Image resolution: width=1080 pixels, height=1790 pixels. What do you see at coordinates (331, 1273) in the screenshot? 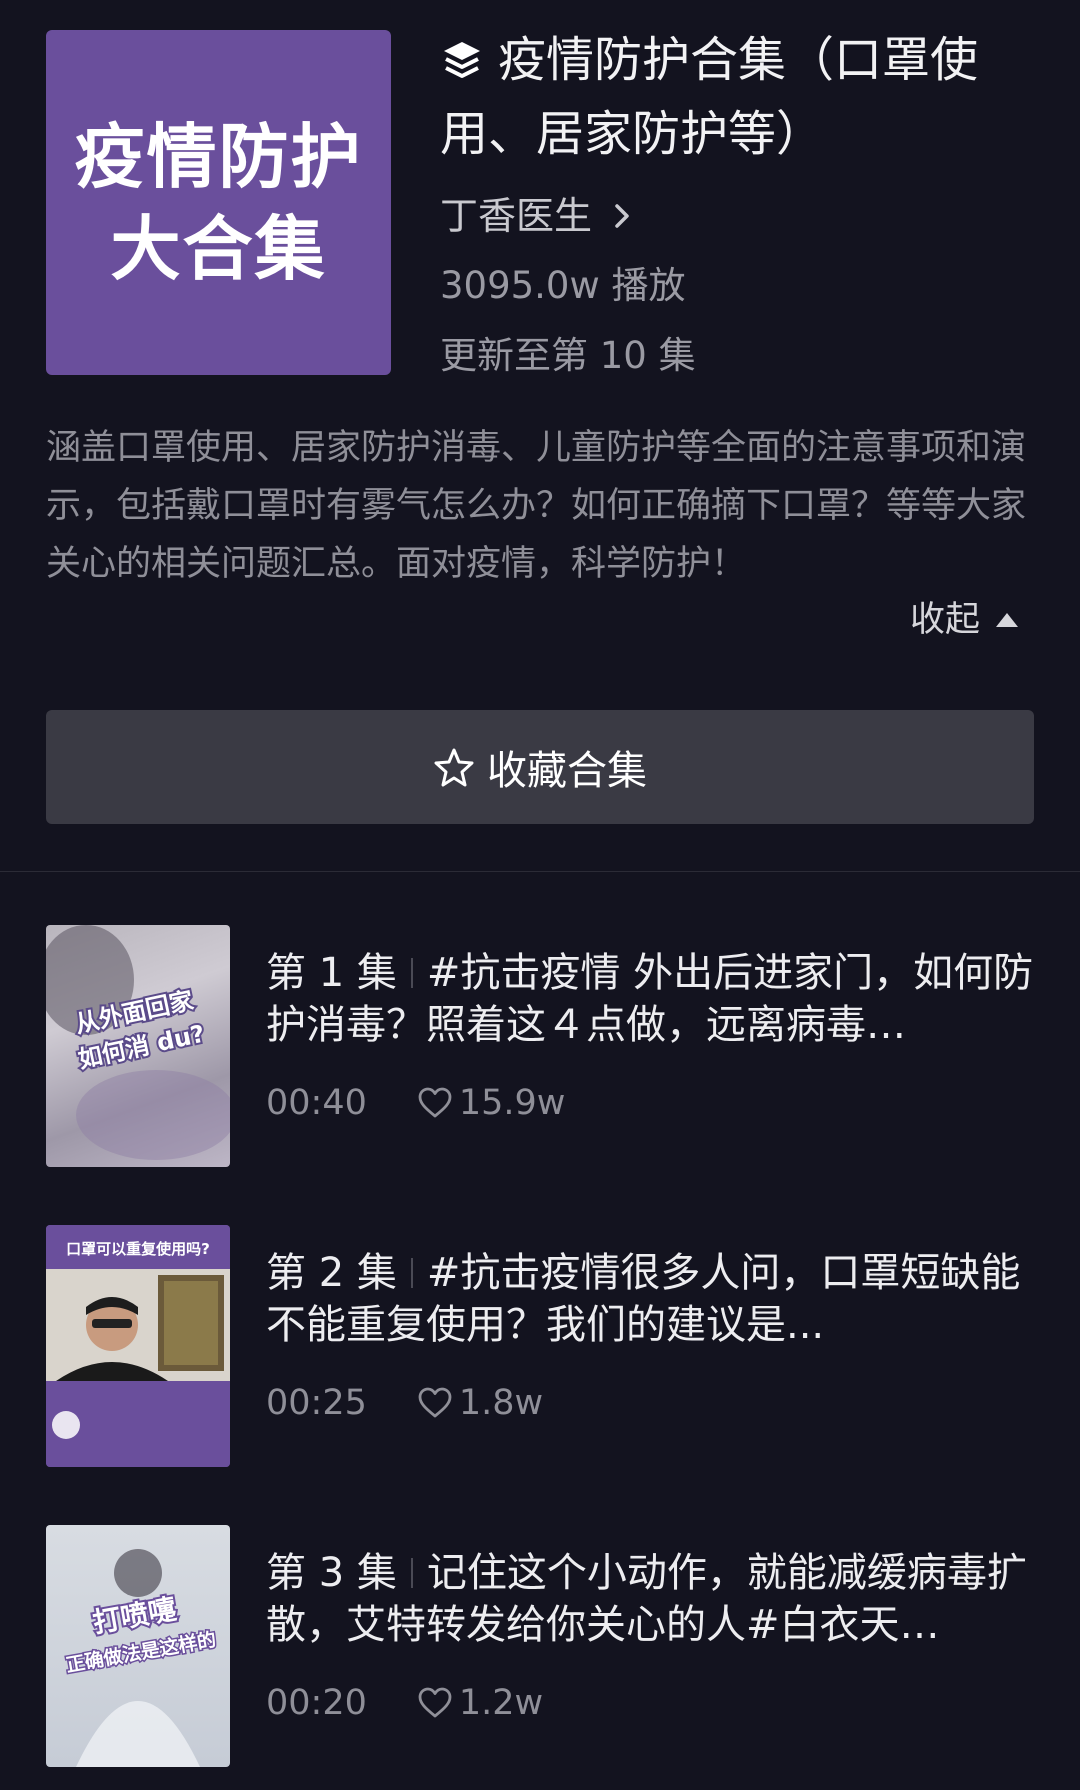
I see `episode-number: 第 2 集` at bounding box center [331, 1273].